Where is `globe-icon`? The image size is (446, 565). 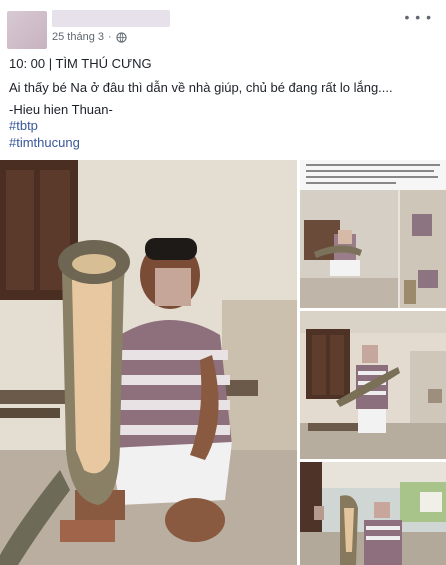
globe-icon is located at coordinates (121, 37).